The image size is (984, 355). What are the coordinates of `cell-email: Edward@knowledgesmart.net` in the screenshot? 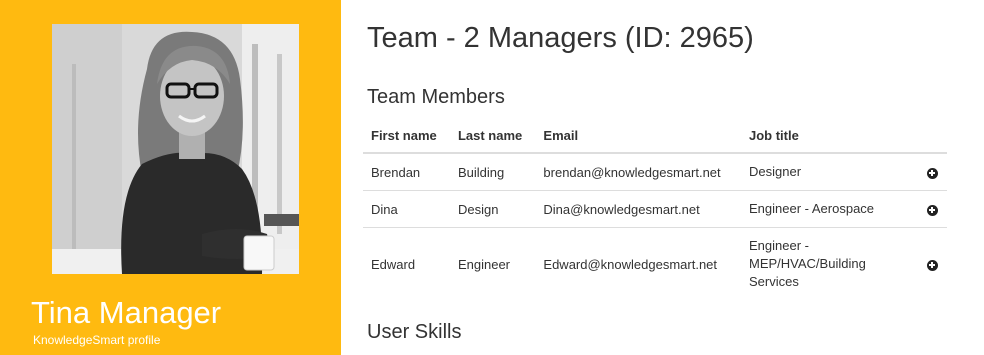 It's located at (638, 263).